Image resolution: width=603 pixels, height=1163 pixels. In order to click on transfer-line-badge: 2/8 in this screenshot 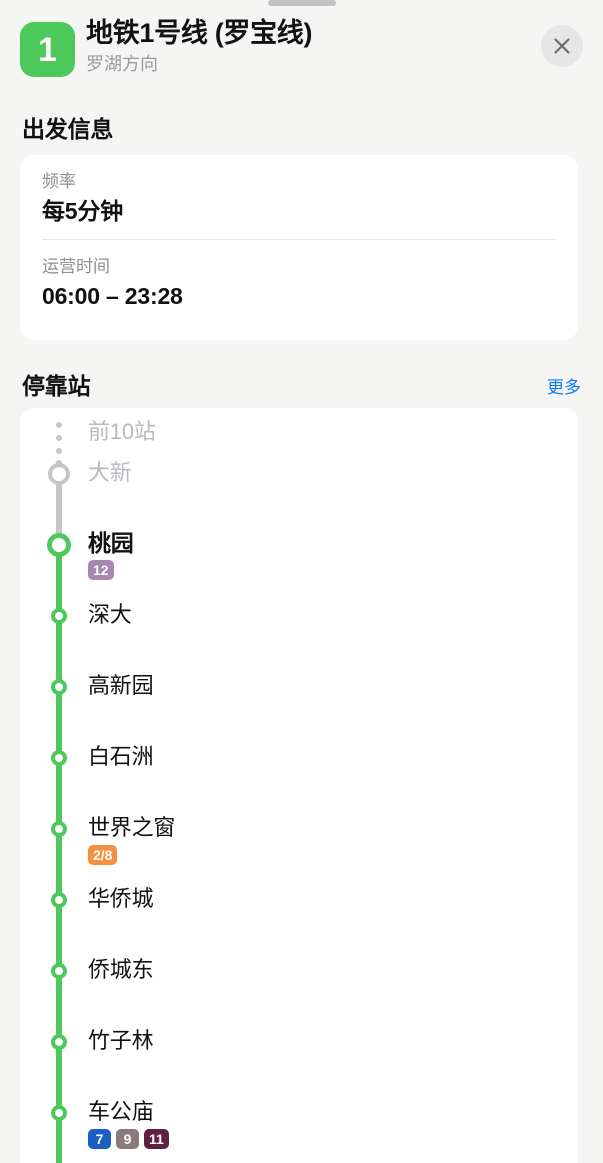, I will do `click(103, 855)`.